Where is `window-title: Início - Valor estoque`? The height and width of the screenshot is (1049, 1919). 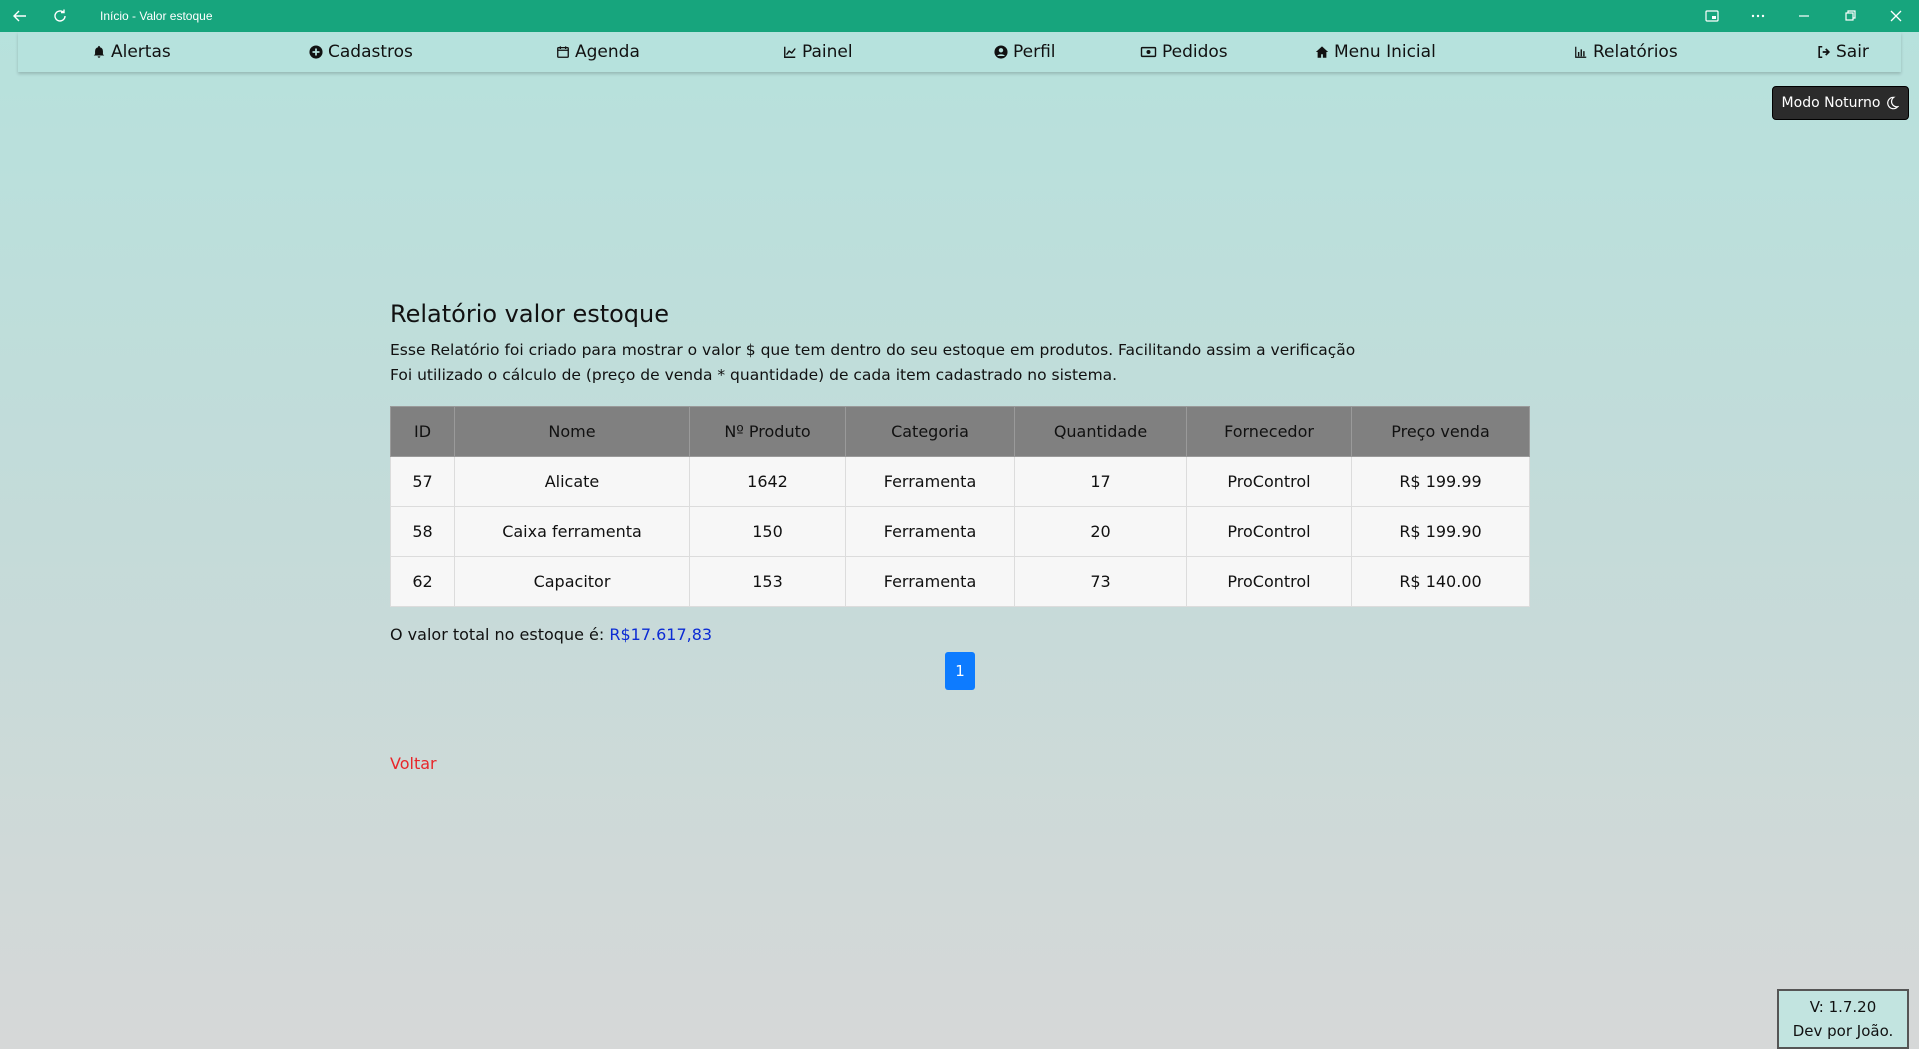
window-title: Início - Valor estoque is located at coordinates (156, 16).